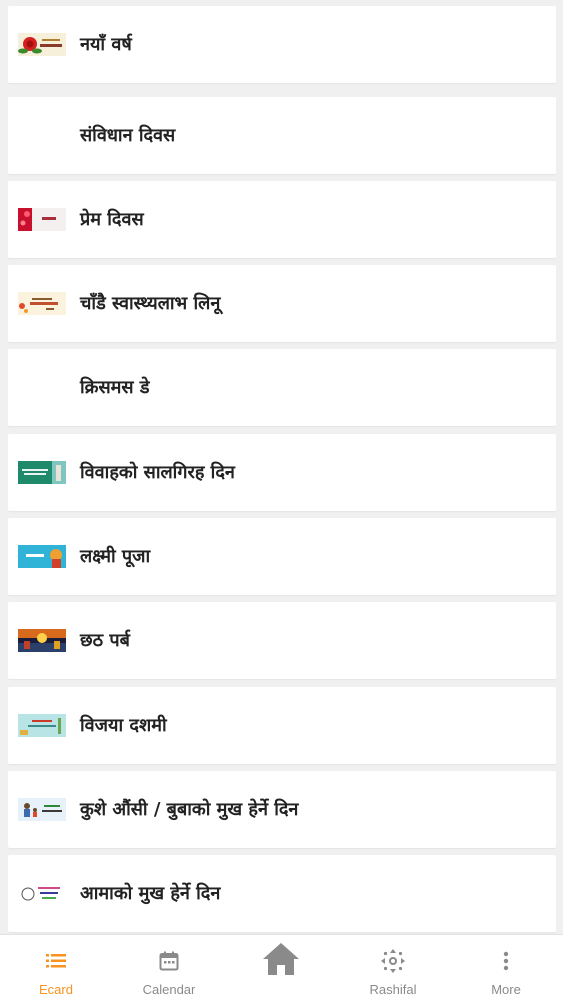 The image size is (563, 1001). Describe the element at coordinates (42, 725) in the screenshot. I see `vijaya-dashami-thumbnail` at that location.